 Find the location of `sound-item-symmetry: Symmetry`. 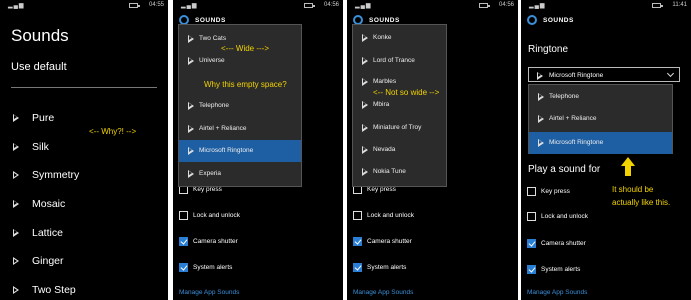

sound-item-symmetry: Symmetry is located at coordinates (45, 183).